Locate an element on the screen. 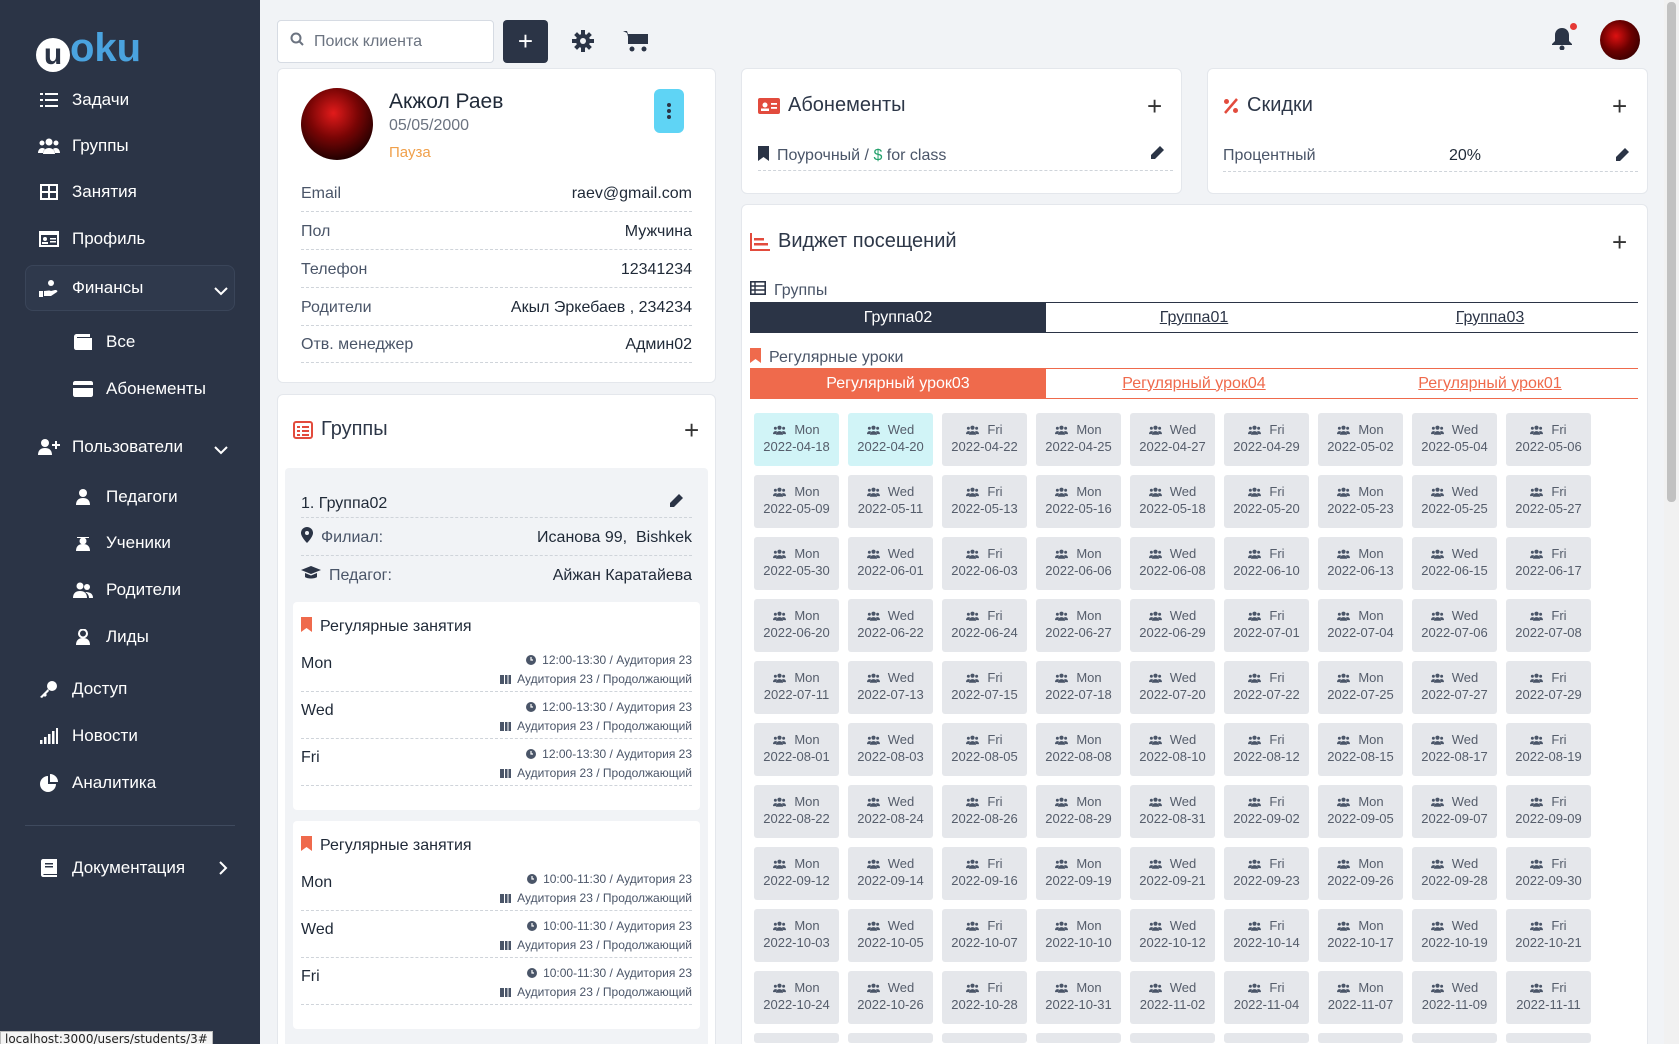  lesson-day-cell: Wed 2022-08-31 is located at coordinates (1172, 811).